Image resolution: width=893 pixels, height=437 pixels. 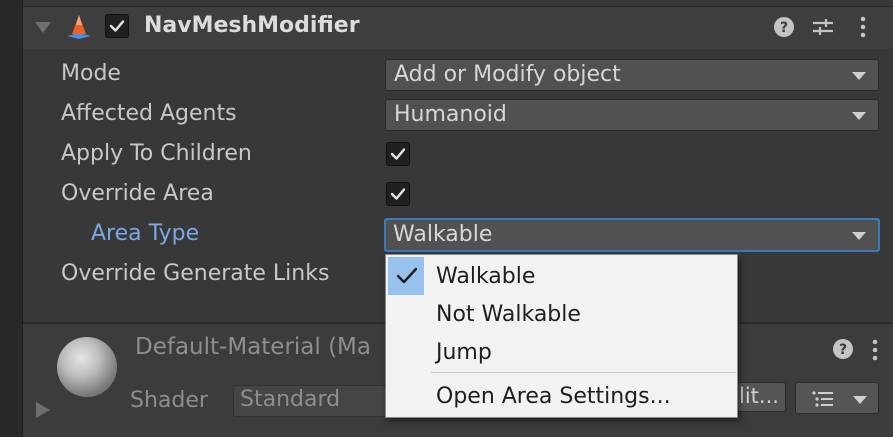 I want to click on affected-agents-label: Affected Agents, so click(x=149, y=113).